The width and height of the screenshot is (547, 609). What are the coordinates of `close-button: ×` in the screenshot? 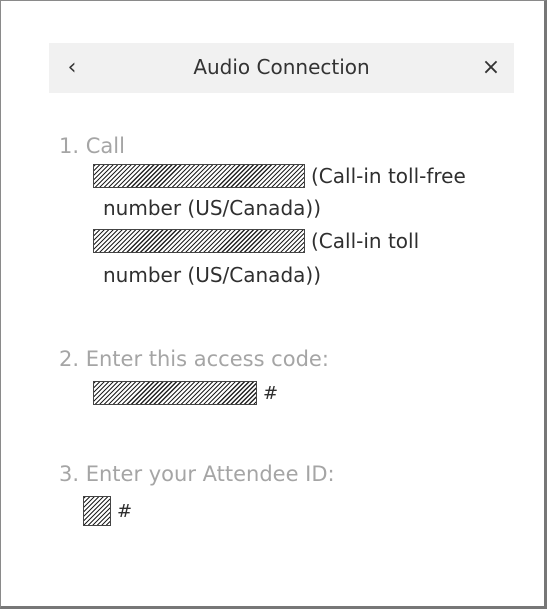 It's located at (491, 68).